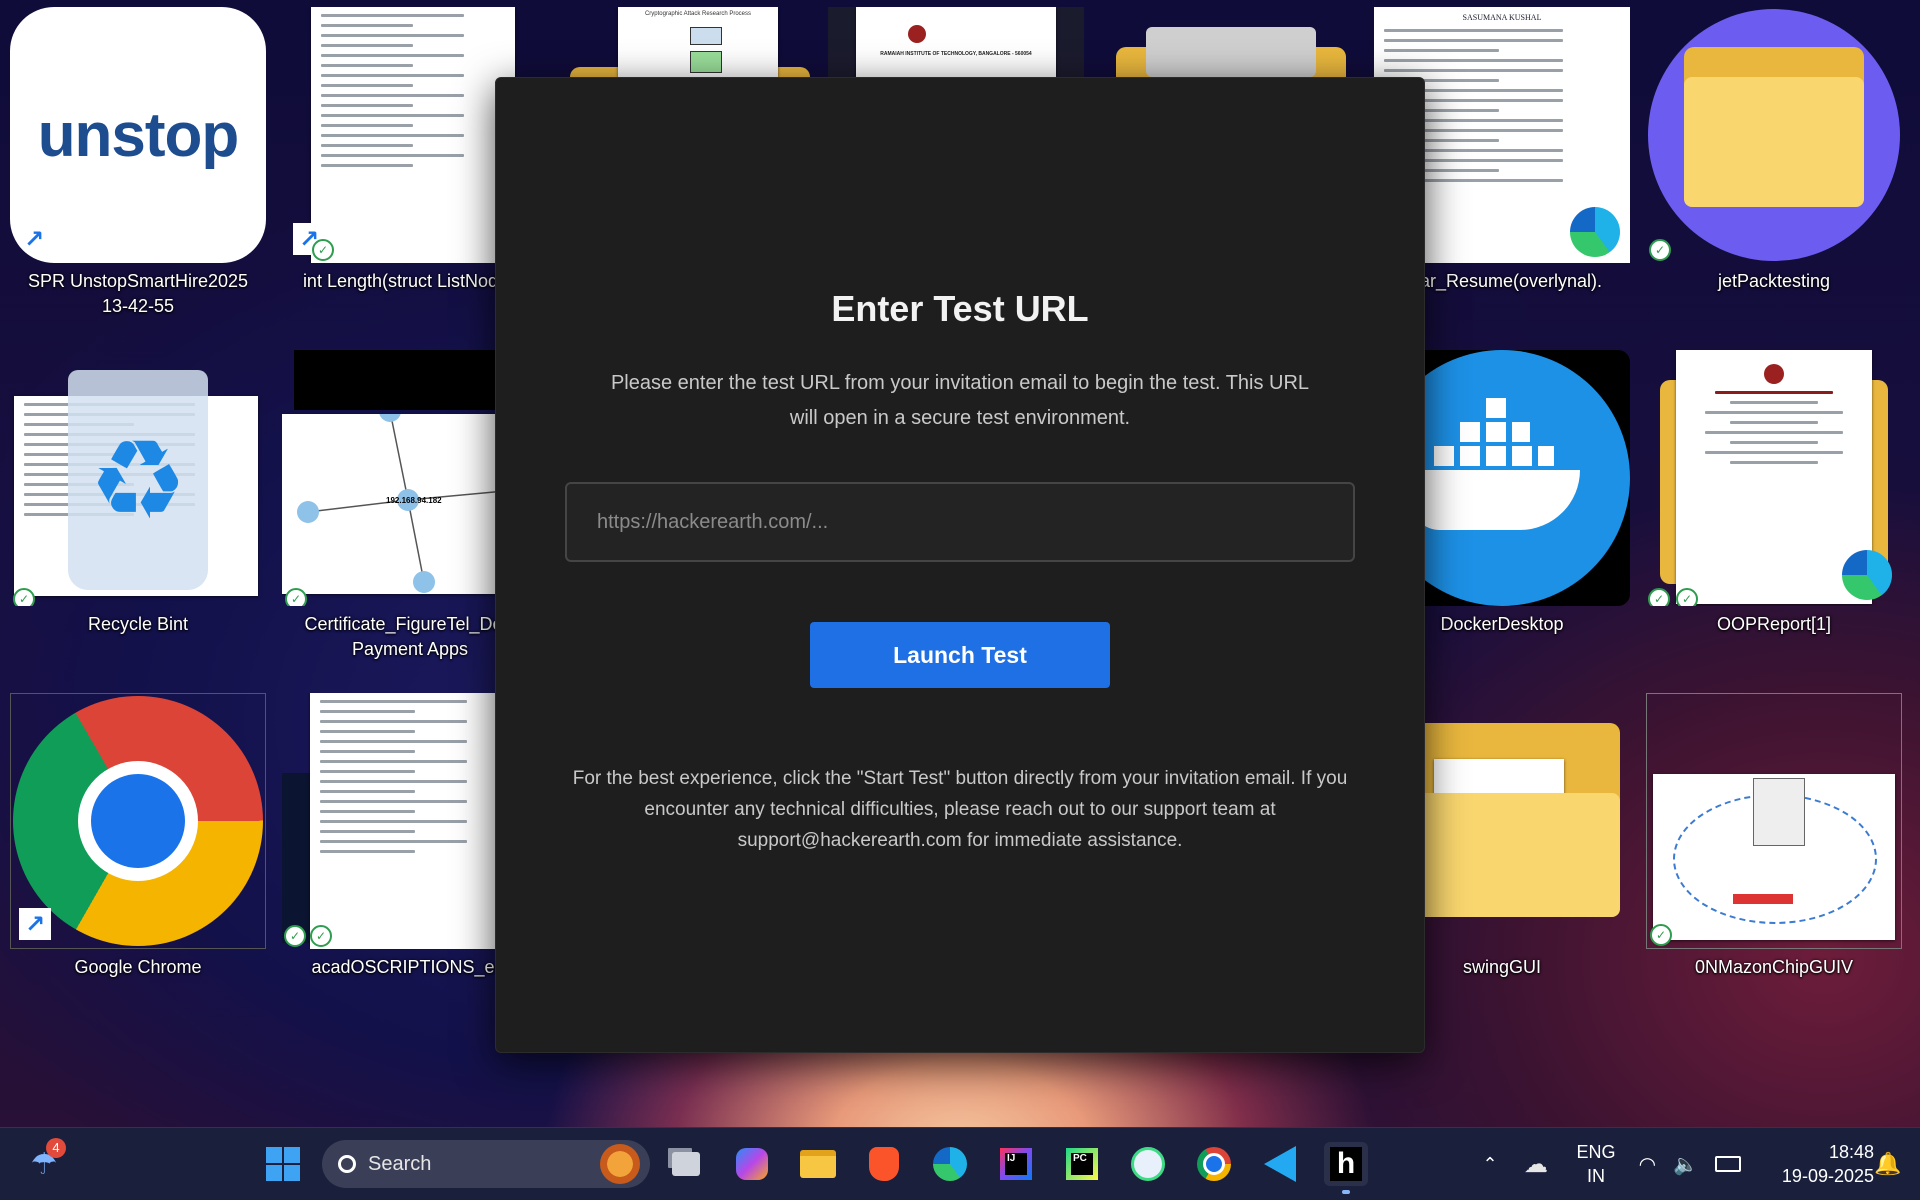 This screenshot has height=1200, width=1920. What do you see at coordinates (1647, 1164) in the screenshot?
I see `wifi-icon: ◠` at bounding box center [1647, 1164].